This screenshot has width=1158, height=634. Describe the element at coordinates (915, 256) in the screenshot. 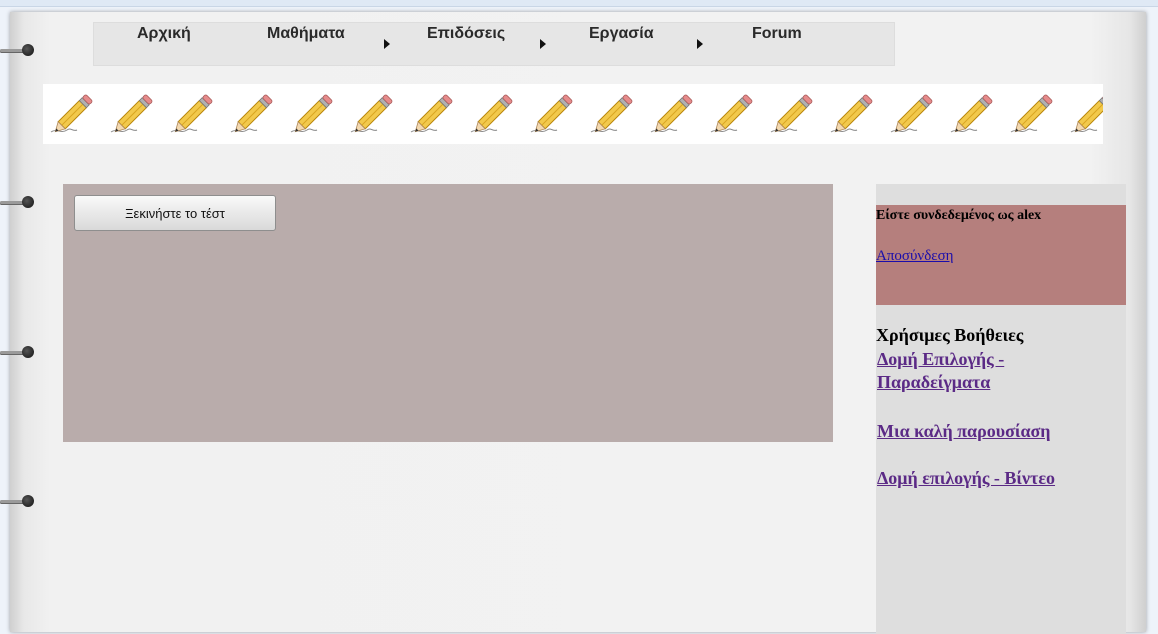

I see `logout-link: Αποσύνδεση` at that location.